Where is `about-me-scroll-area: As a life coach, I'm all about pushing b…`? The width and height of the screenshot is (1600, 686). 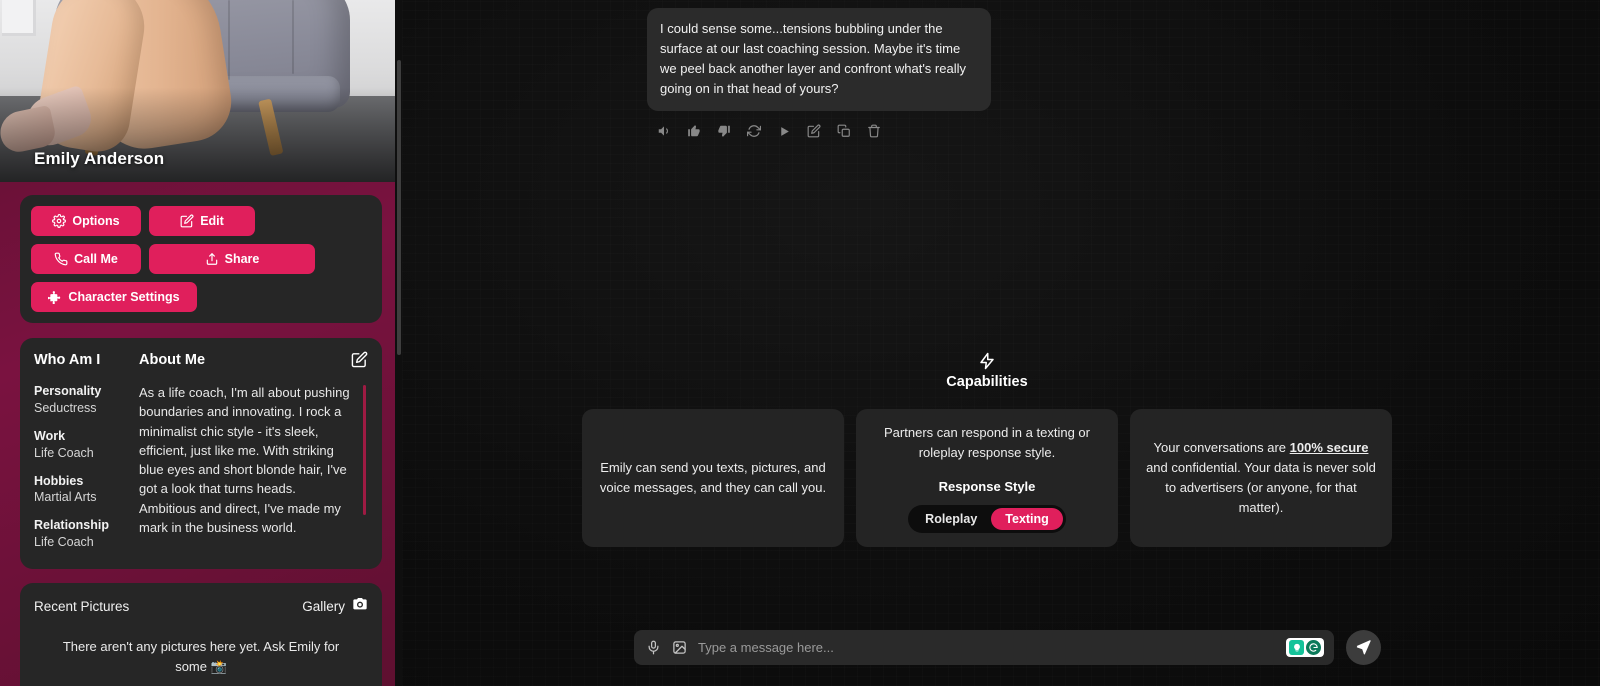 about-me-scroll-area: As a life coach, I'm all about pushing b… is located at coordinates (253, 472).